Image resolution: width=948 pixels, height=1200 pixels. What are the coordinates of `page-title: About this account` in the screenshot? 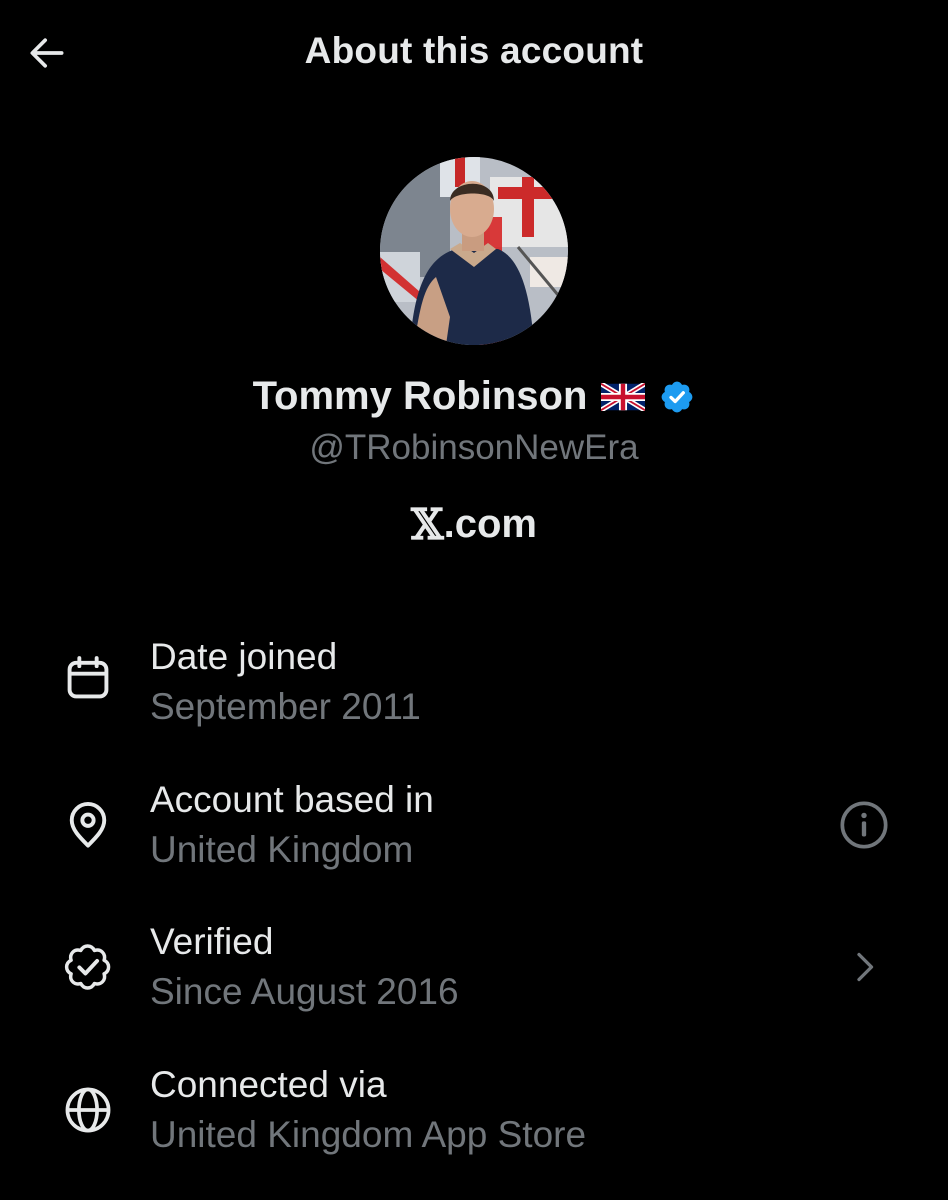 It's located at (474, 50).